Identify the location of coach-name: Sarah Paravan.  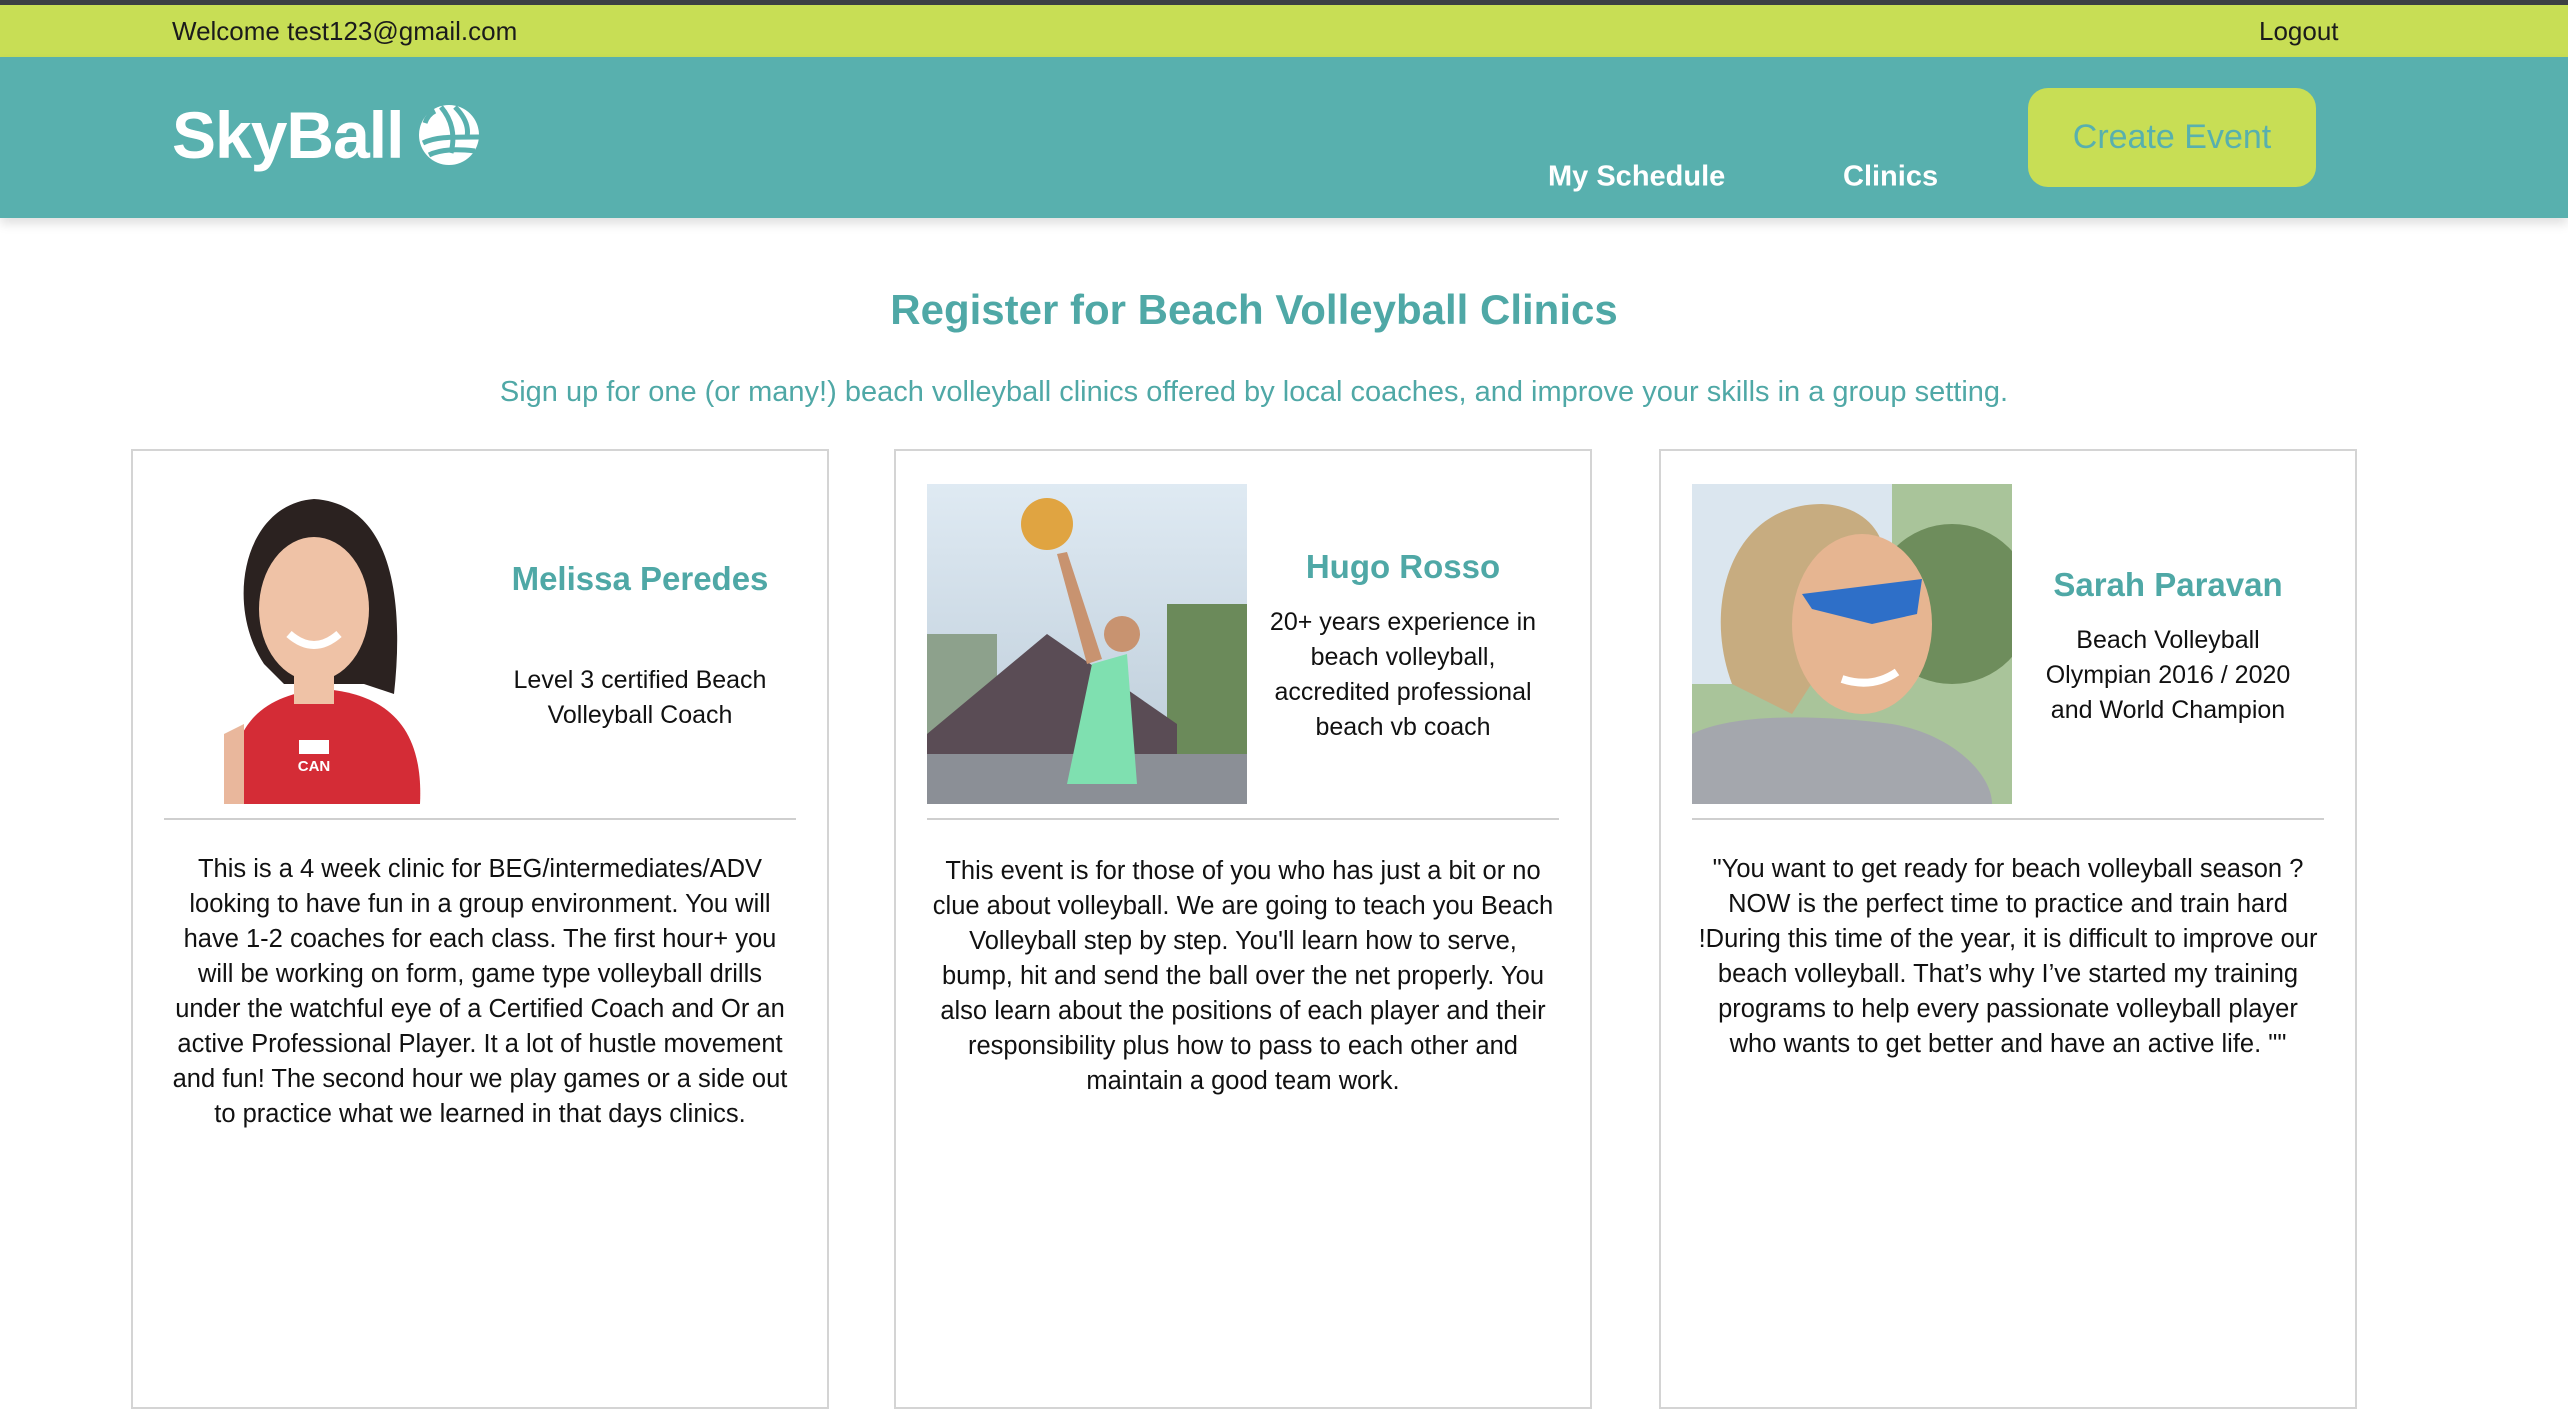
(2168, 584).